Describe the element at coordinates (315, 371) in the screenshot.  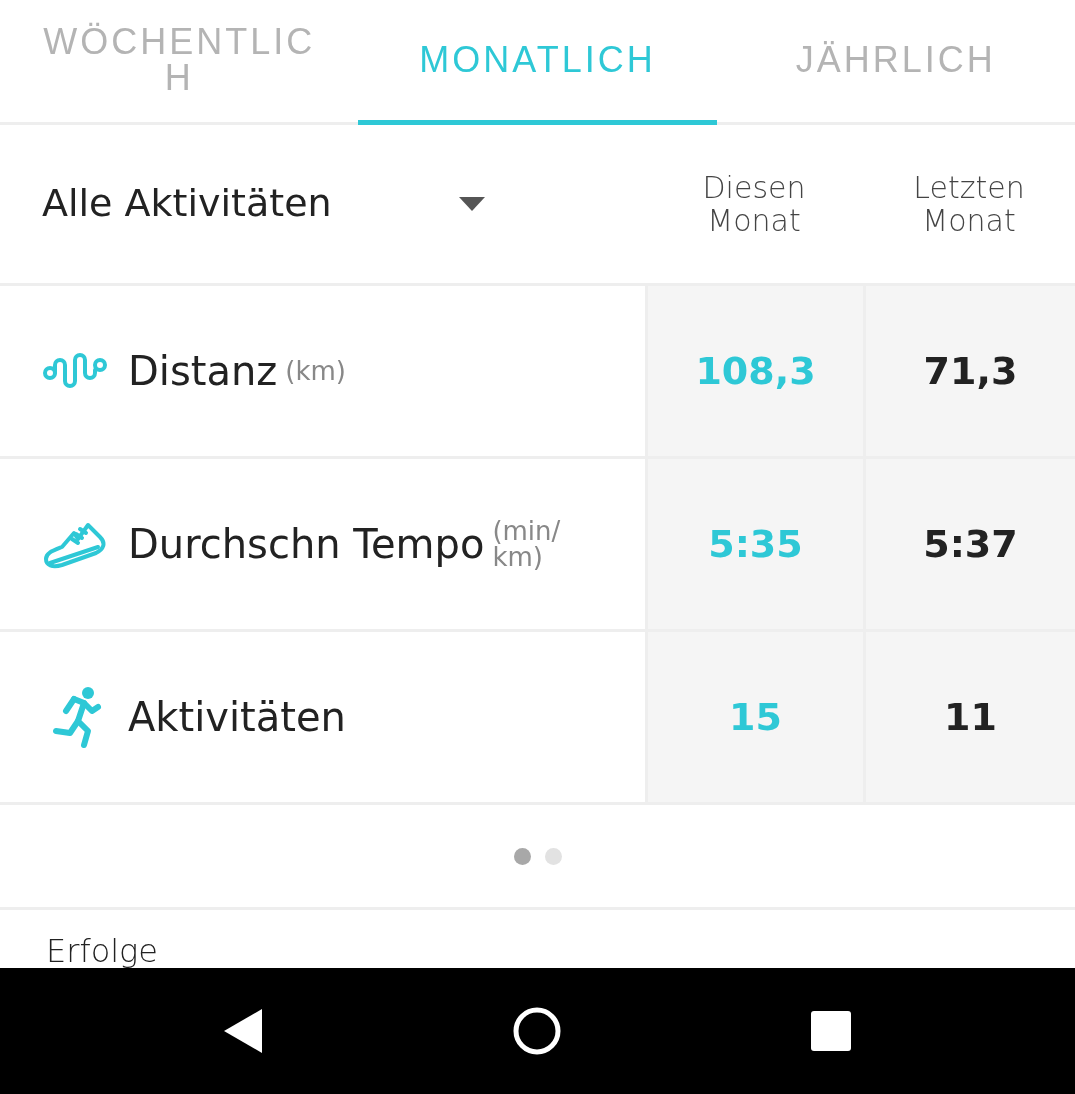
I see `unit-label: (km)` at that location.